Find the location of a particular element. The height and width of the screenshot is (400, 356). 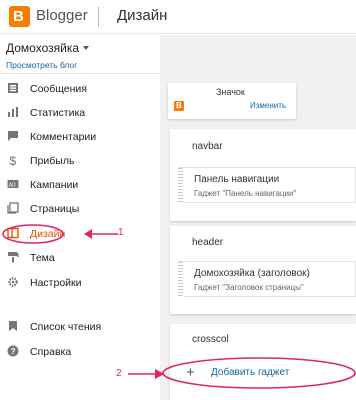

sidebar-item-pages: Страницы is located at coordinates (80, 209).